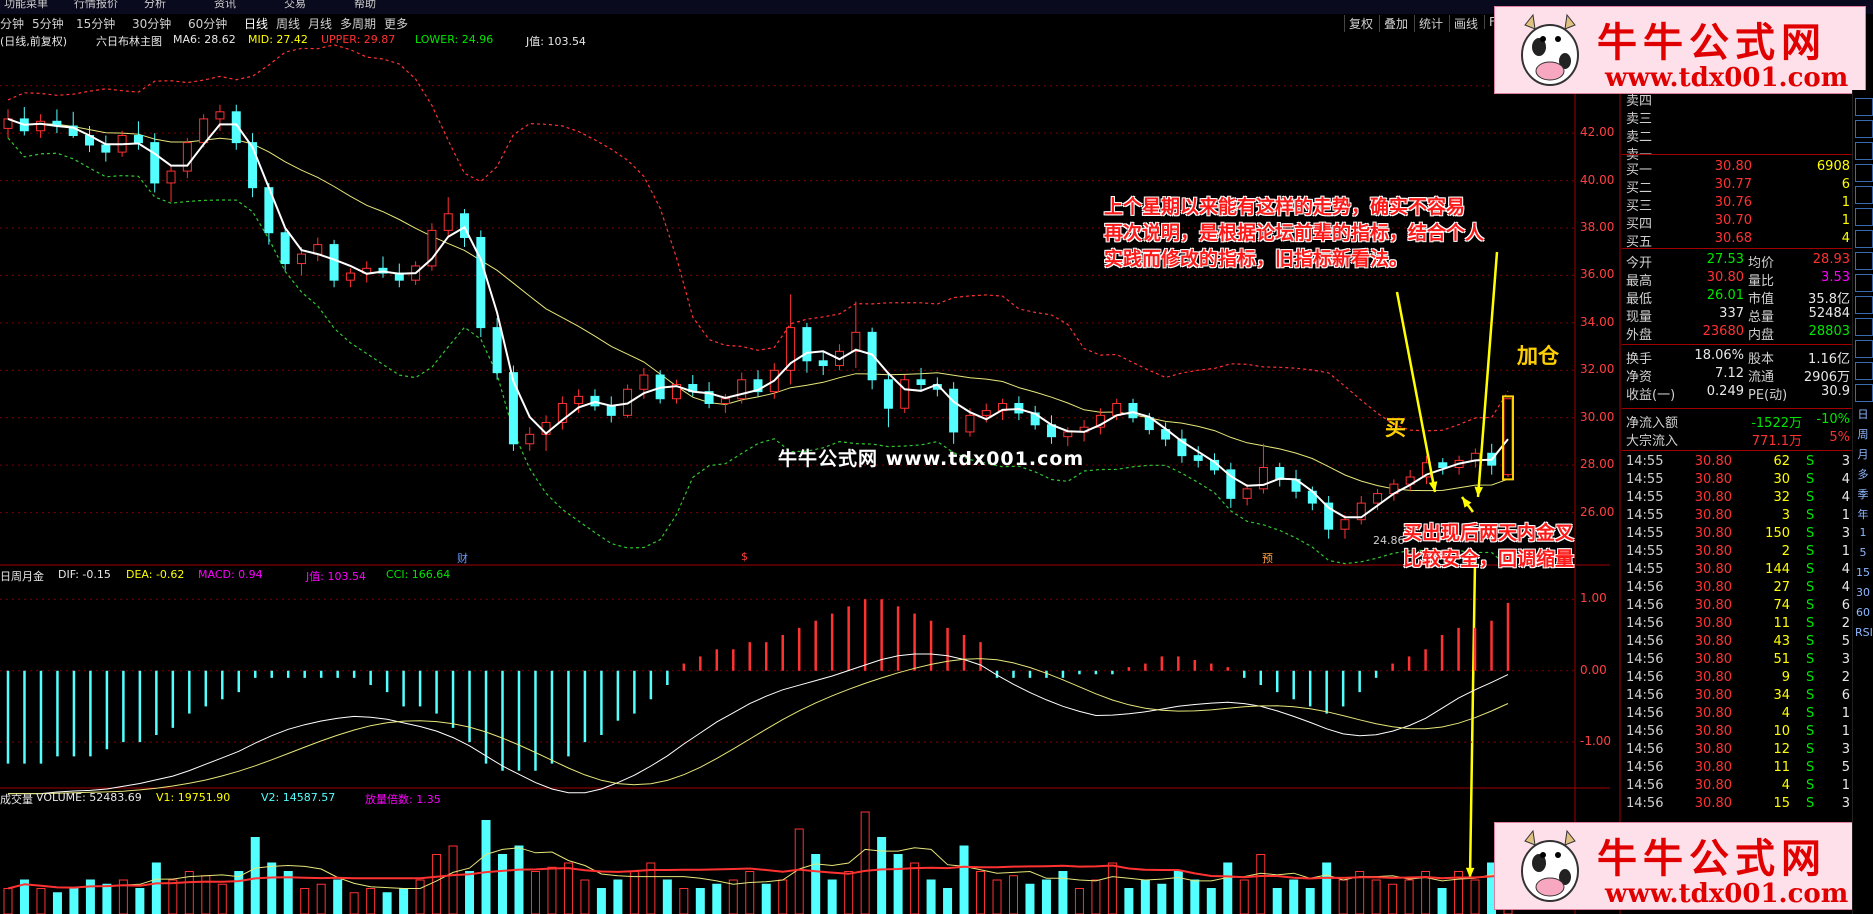  What do you see at coordinates (1737, 408) in the screenshot?
I see `panel-separator` at bounding box center [1737, 408].